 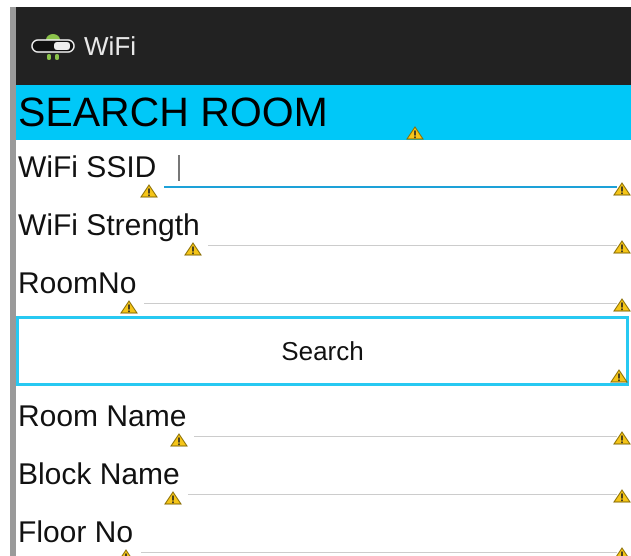 I want to click on field-label: Room Name, so click(x=102, y=416).